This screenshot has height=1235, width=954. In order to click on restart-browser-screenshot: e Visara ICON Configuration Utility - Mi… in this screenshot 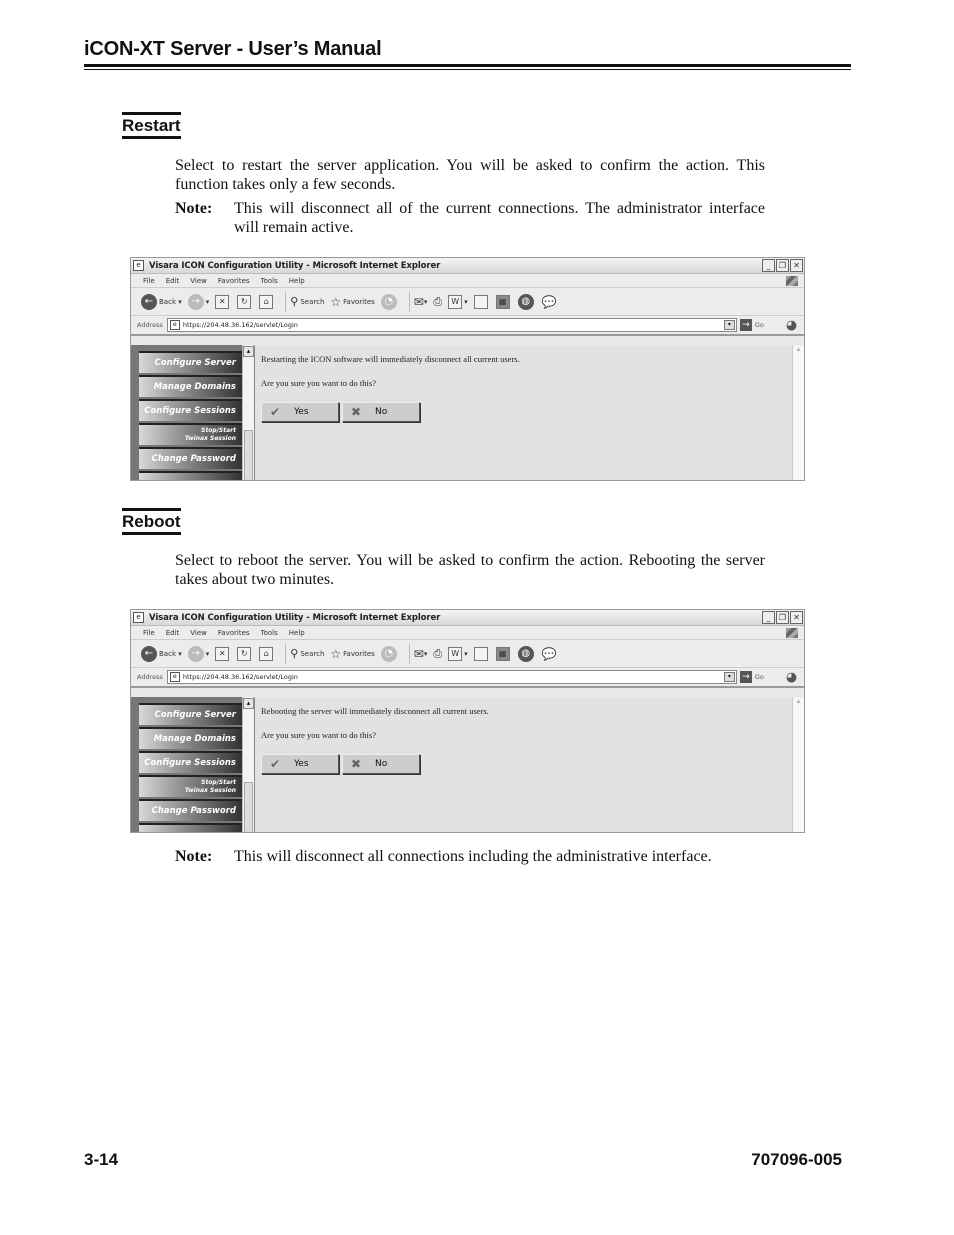, I will do `click(467, 369)`.